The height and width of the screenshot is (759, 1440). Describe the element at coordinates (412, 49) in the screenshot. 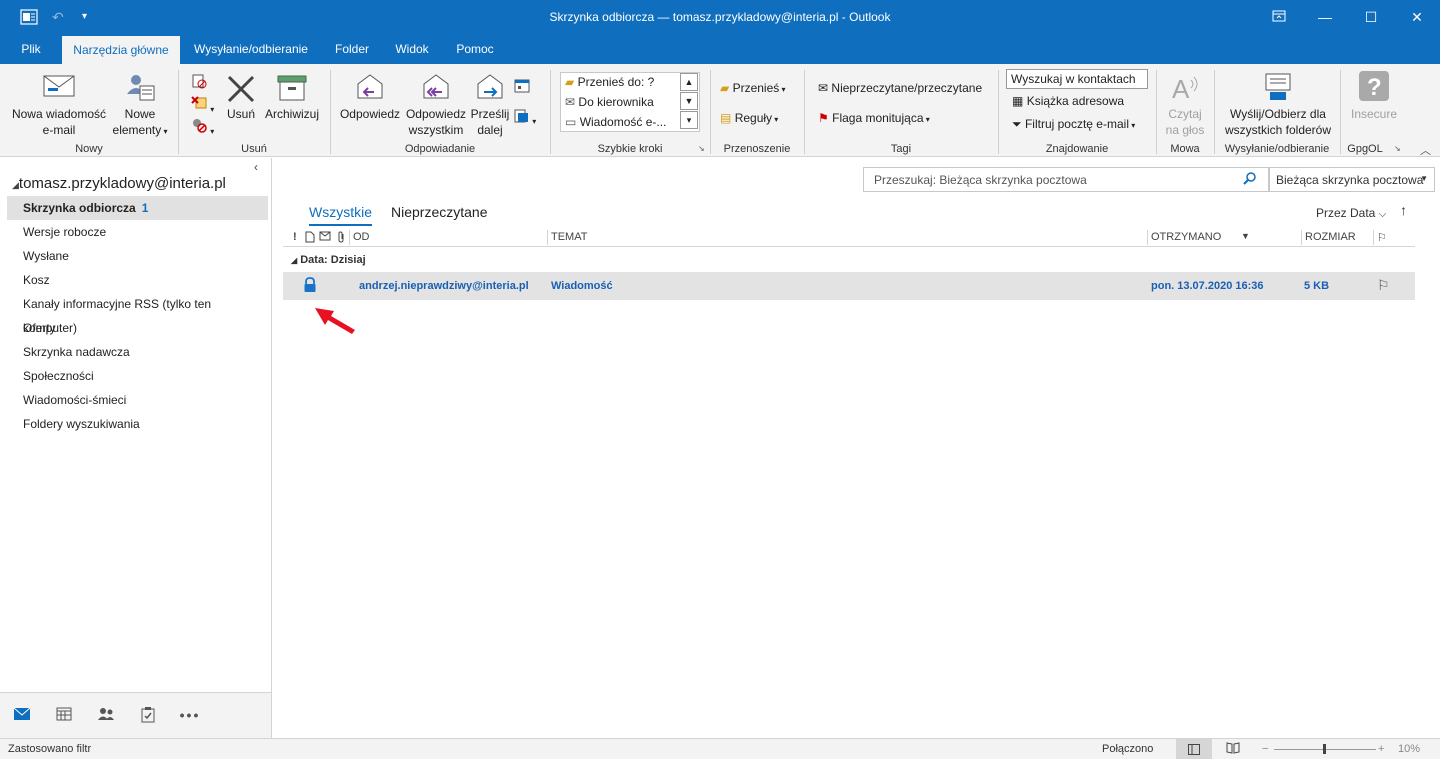

I see `tab-view: Widok` at that location.